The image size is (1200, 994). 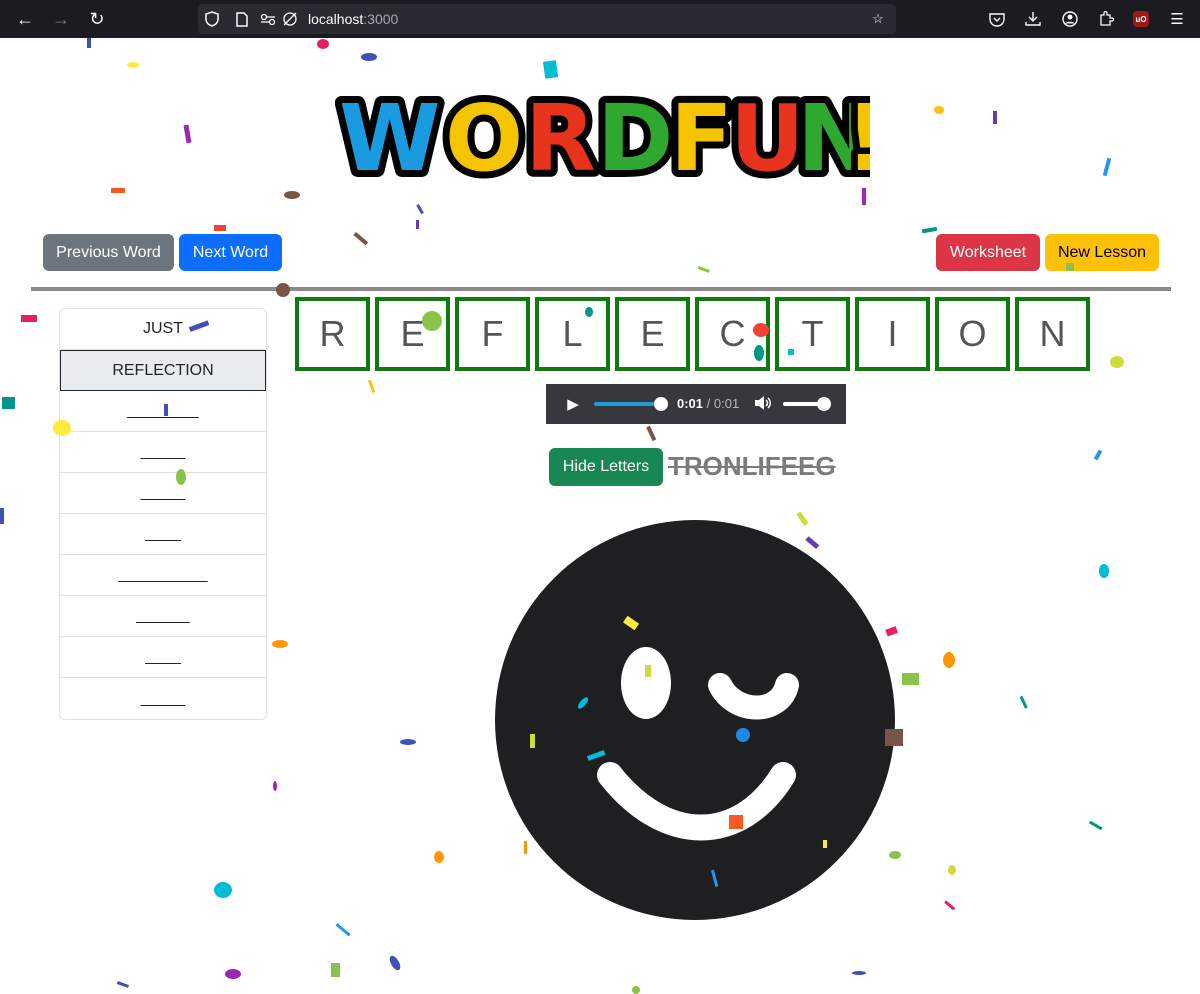 I want to click on url-host: localhost, so click(x=336, y=19).